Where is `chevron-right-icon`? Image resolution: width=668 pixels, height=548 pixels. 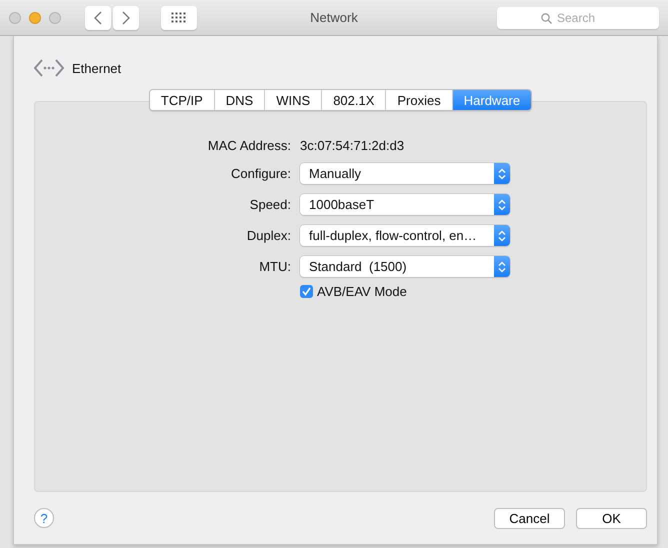
chevron-right-icon is located at coordinates (126, 17).